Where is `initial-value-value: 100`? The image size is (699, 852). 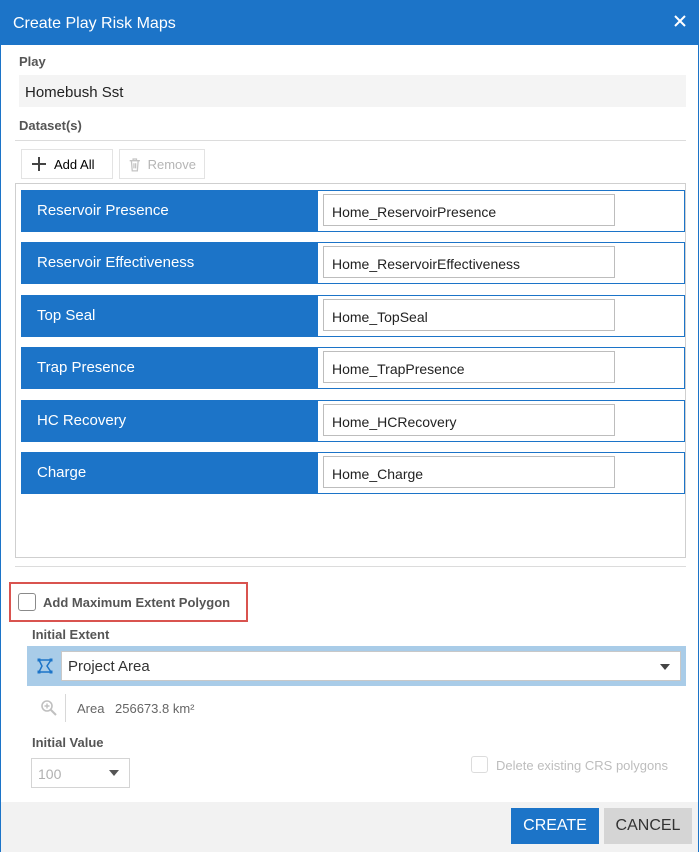
initial-value-value: 100 is located at coordinates (50, 774).